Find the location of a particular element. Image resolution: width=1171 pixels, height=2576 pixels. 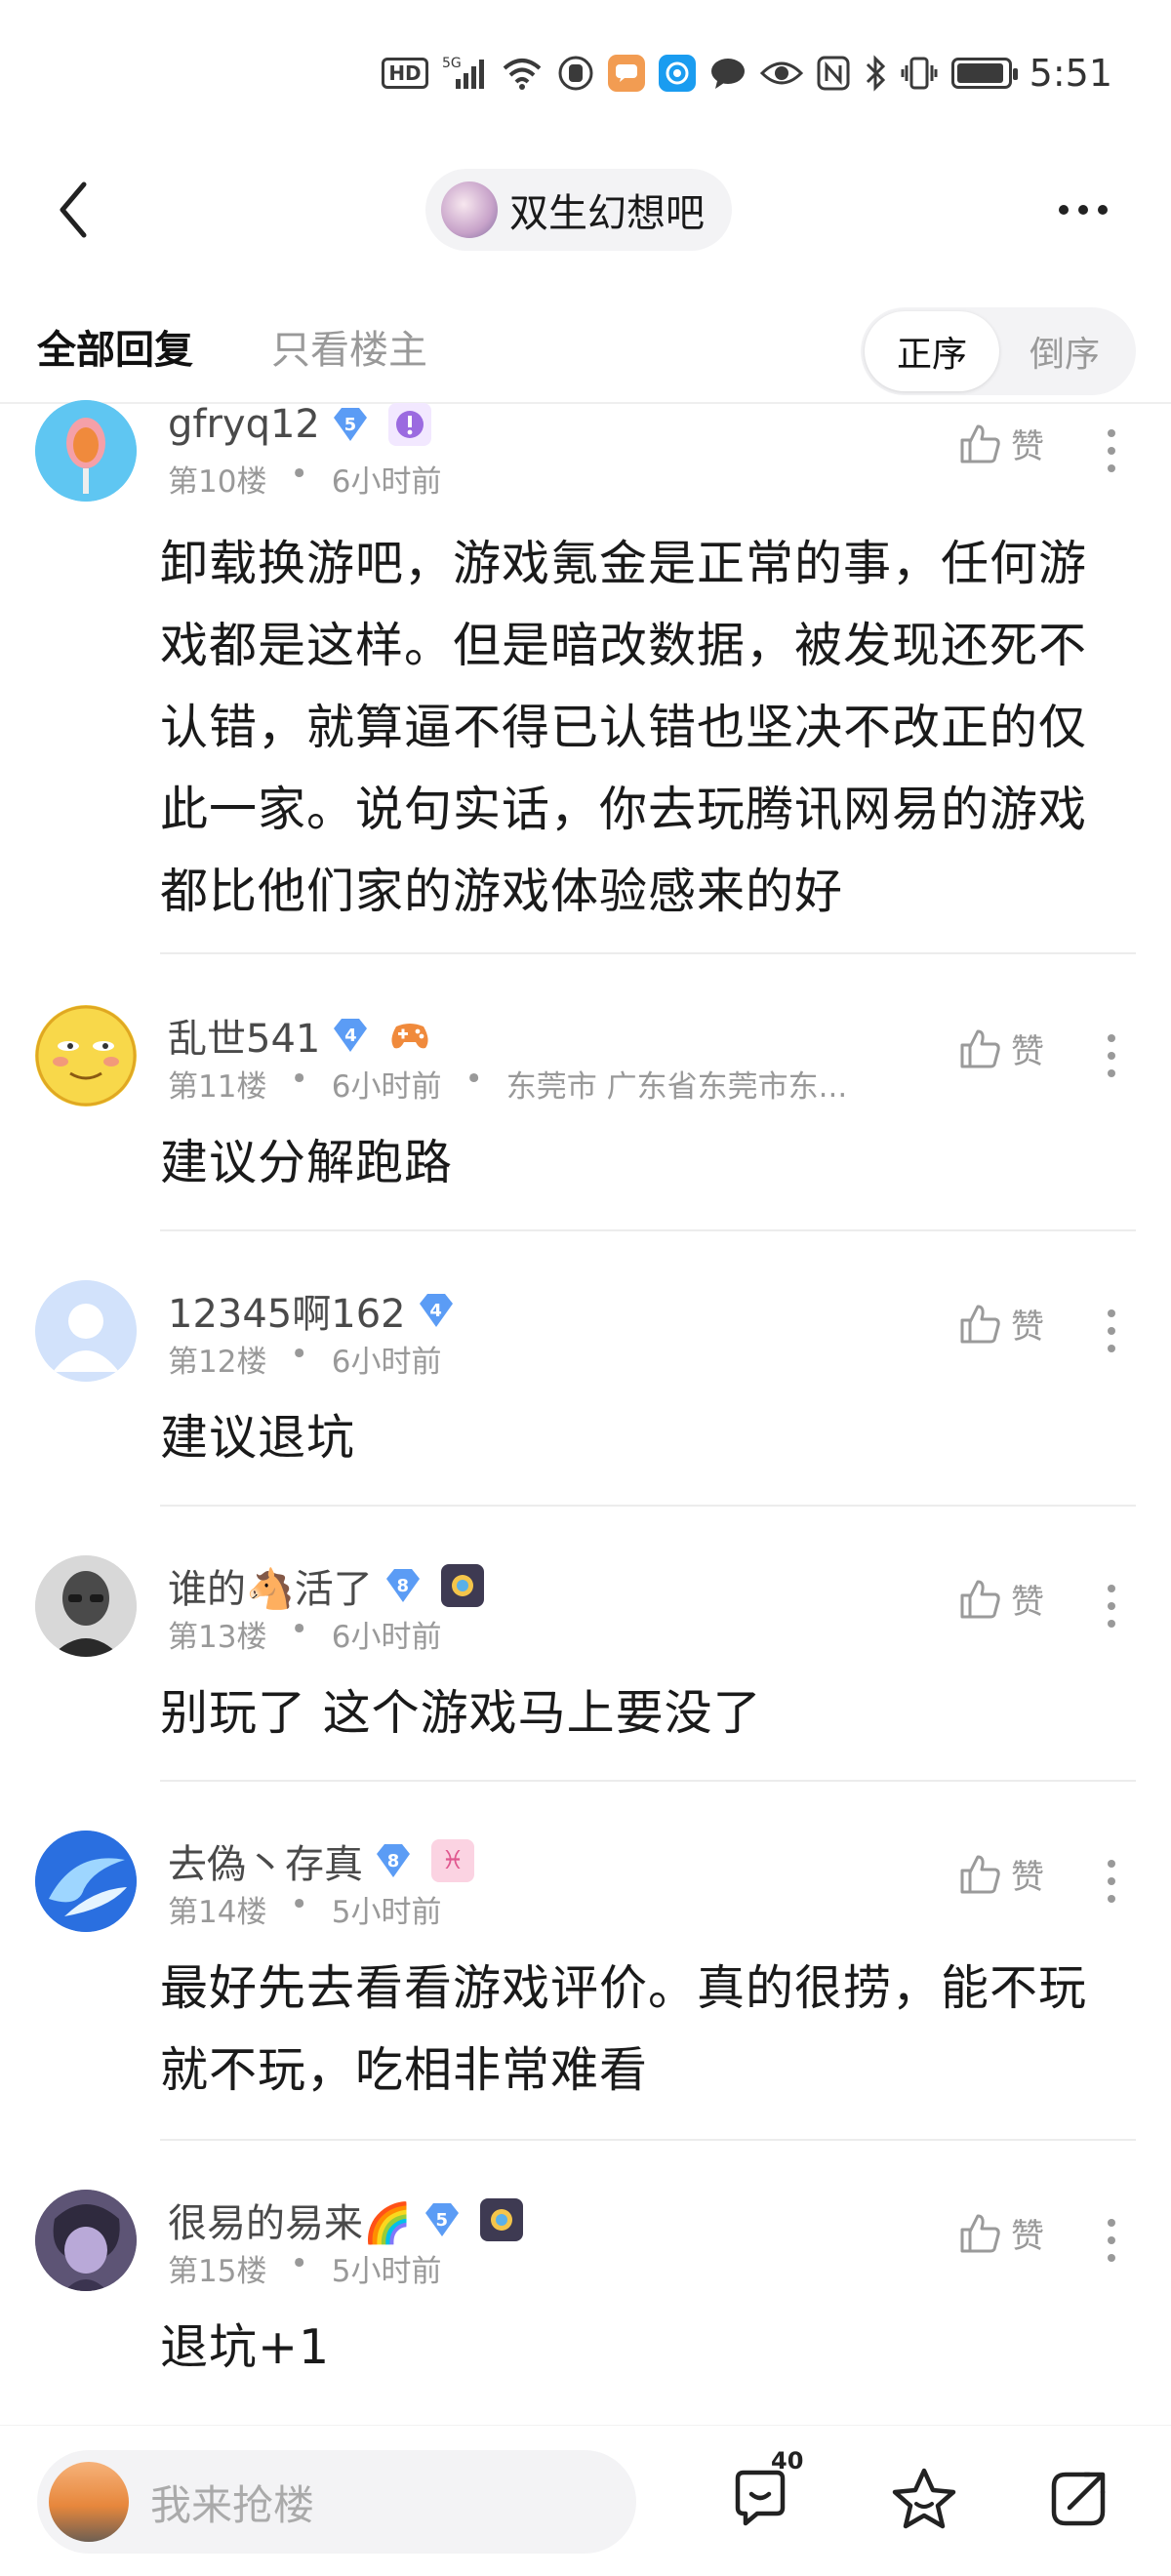

hand-icon is located at coordinates (575, 73).